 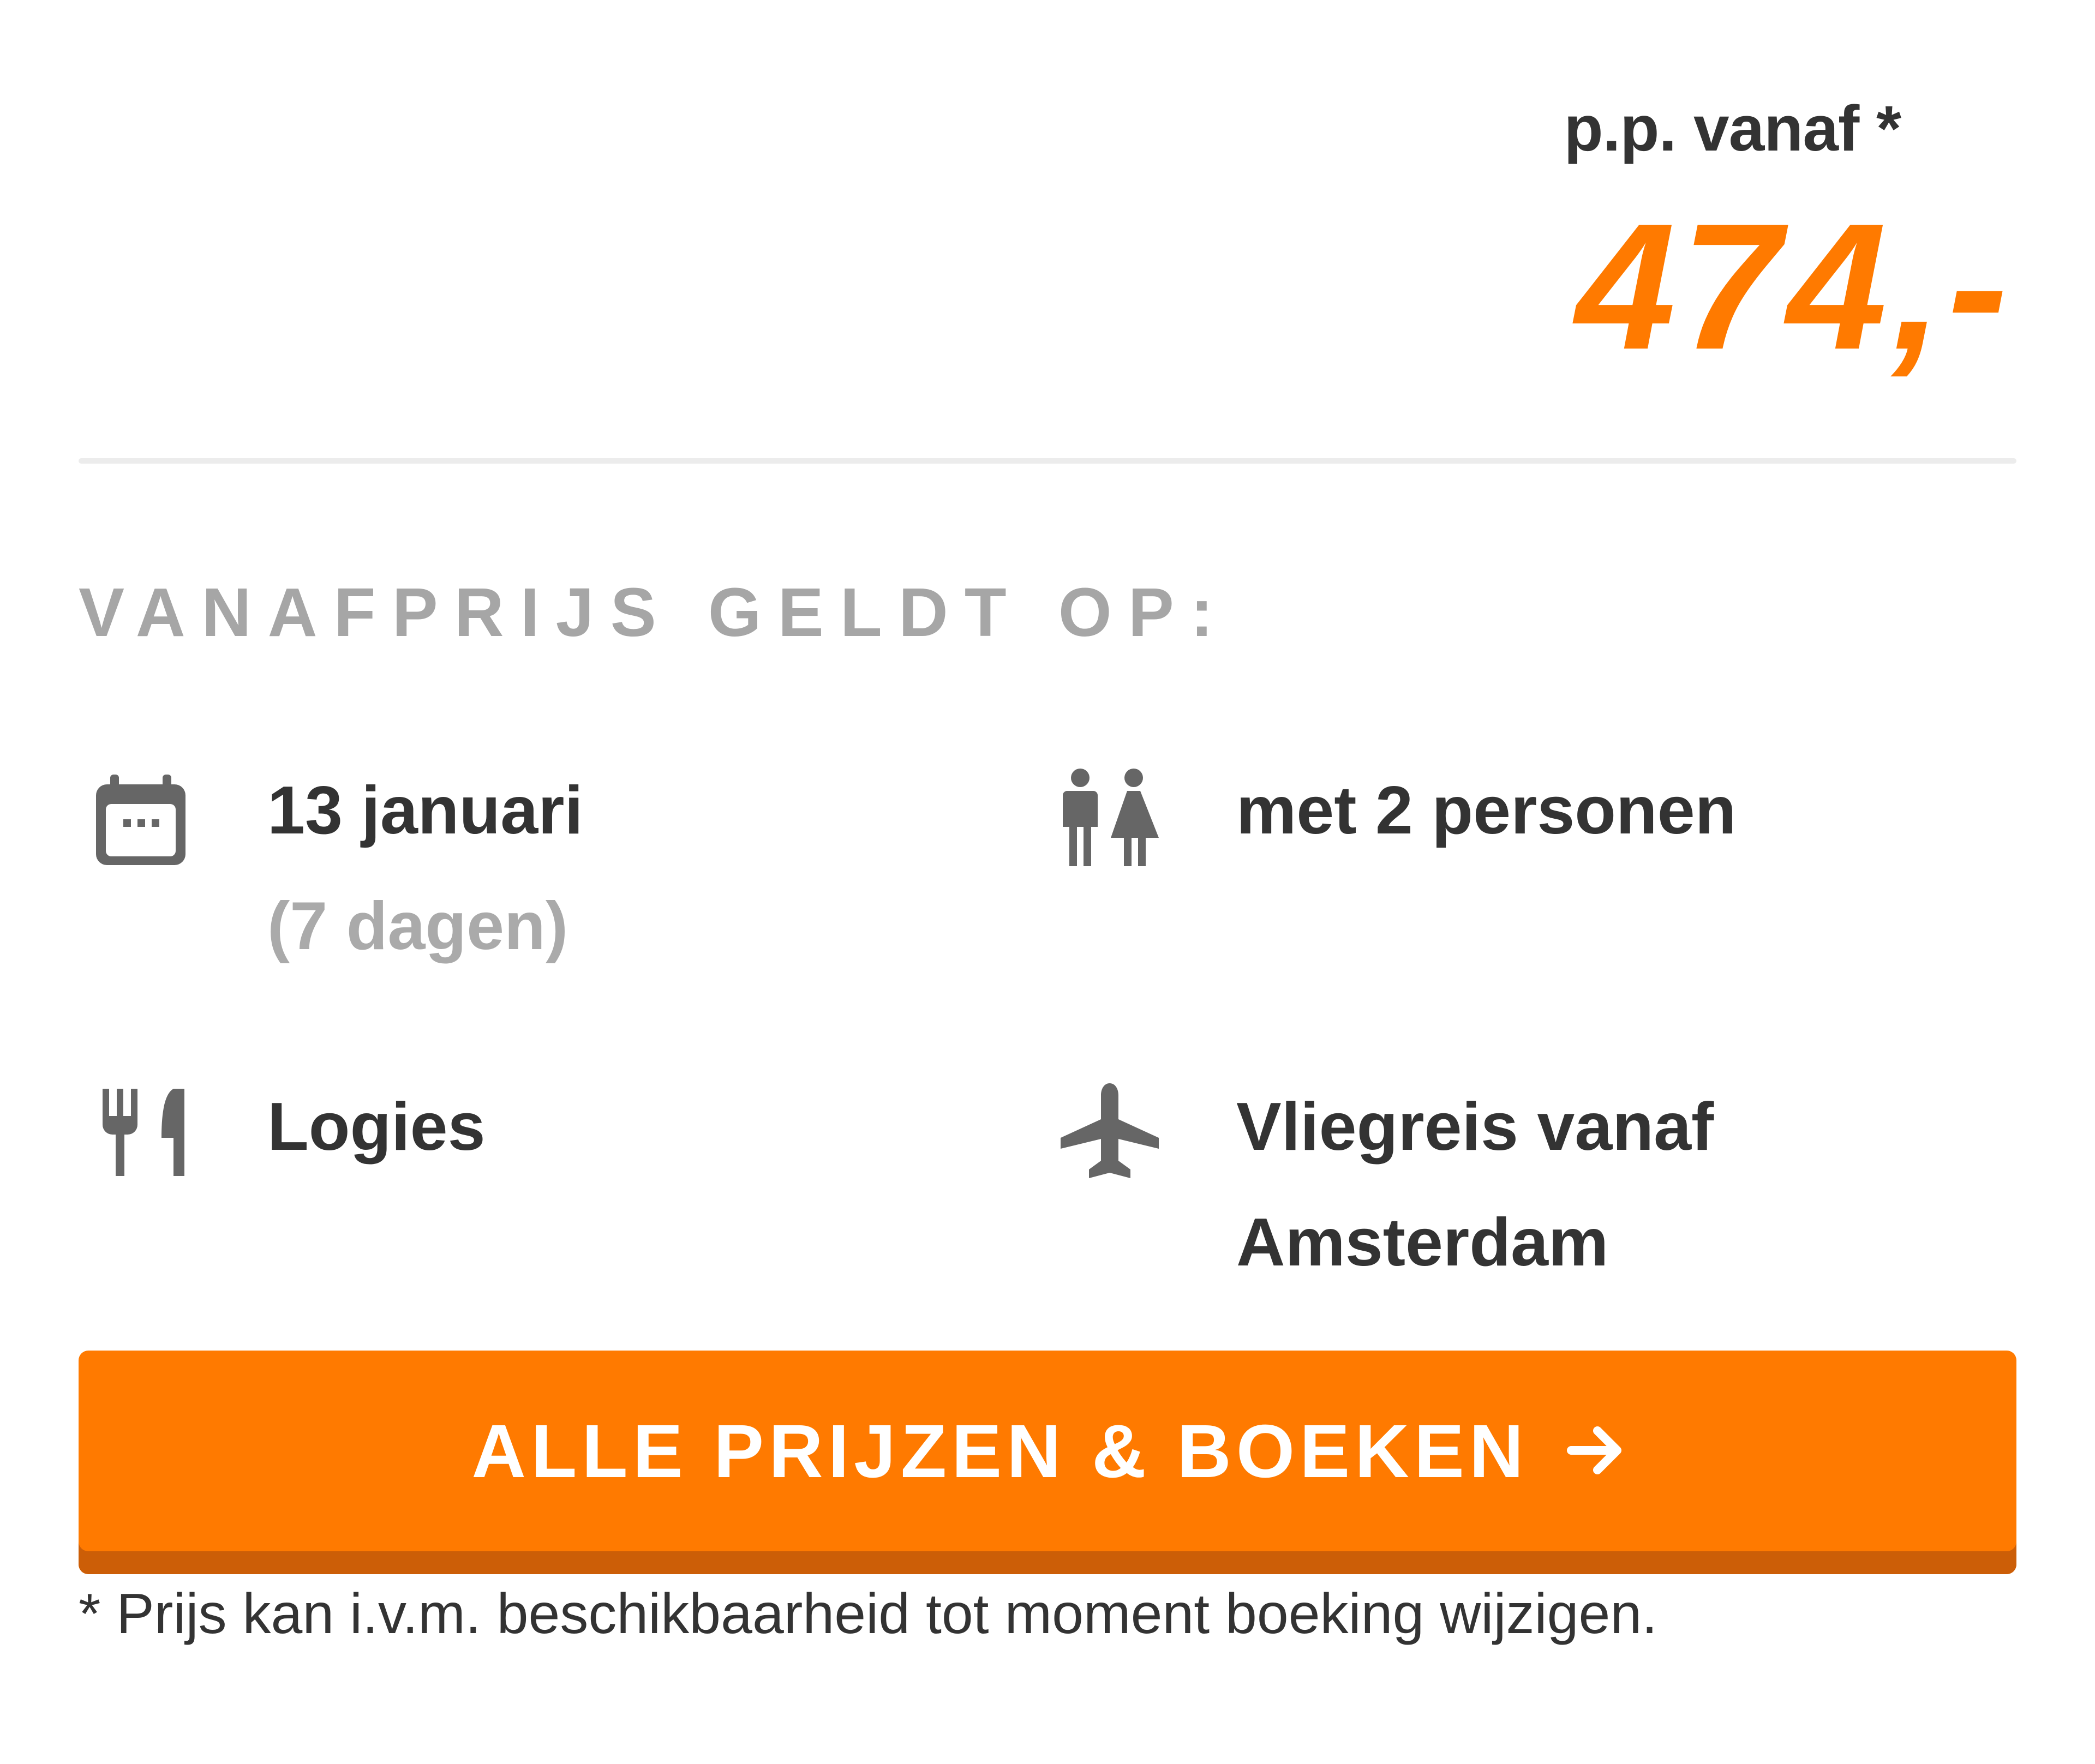 What do you see at coordinates (376, 1127) in the screenshot?
I see `meal-text: Logies` at bounding box center [376, 1127].